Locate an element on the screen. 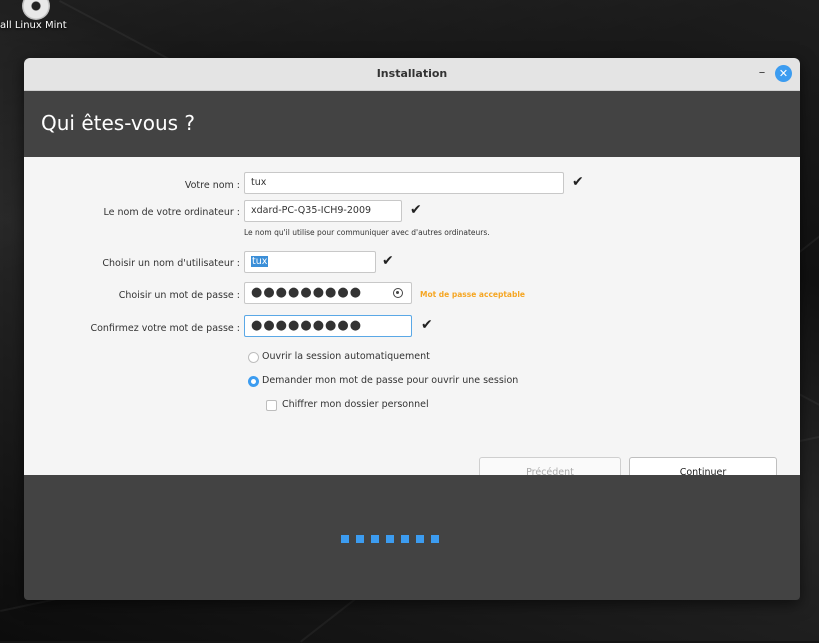  name-input: tux is located at coordinates (404, 183).